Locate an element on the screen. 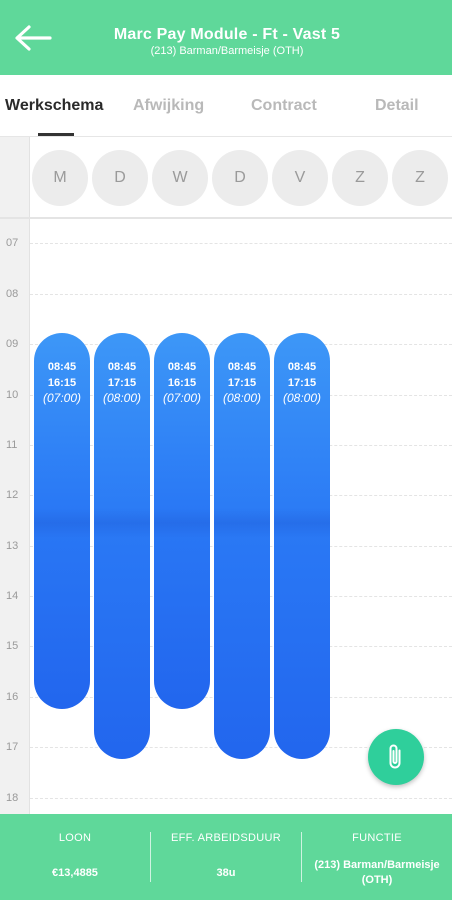 The width and height of the screenshot is (452, 900). tab-afwijking: Afwijking is located at coordinates (168, 106).